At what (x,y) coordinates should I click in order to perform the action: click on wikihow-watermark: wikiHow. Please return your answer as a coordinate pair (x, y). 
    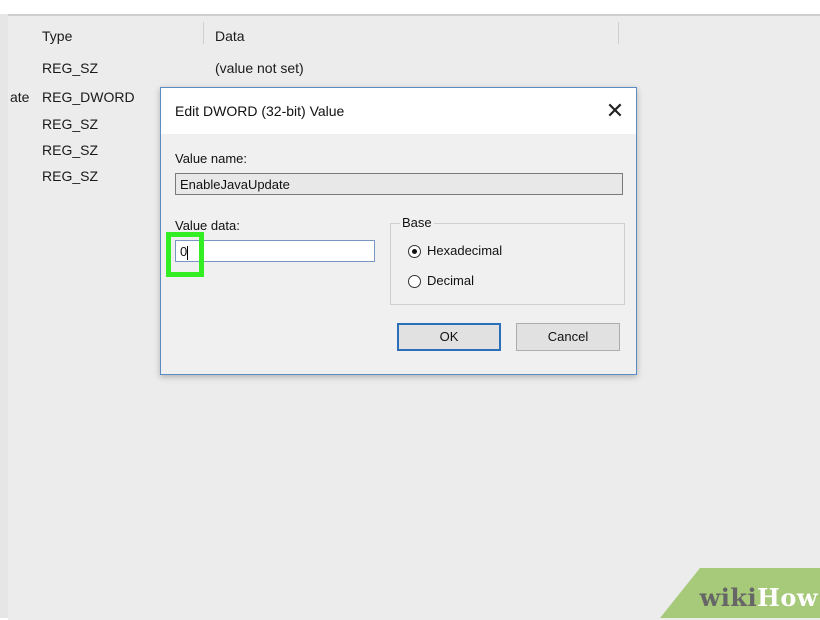
    Looking at the image, I should click on (740, 593).